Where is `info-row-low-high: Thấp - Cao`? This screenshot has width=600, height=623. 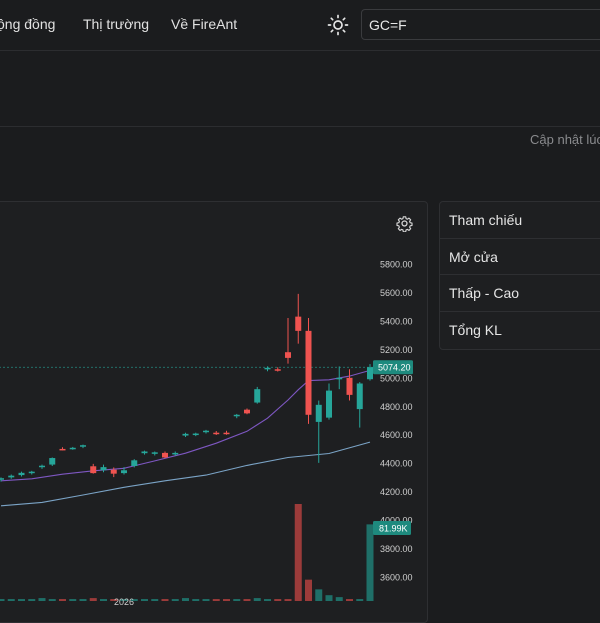 info-row-low-high: Thấp - Cao is located at coordinates (520, 293).